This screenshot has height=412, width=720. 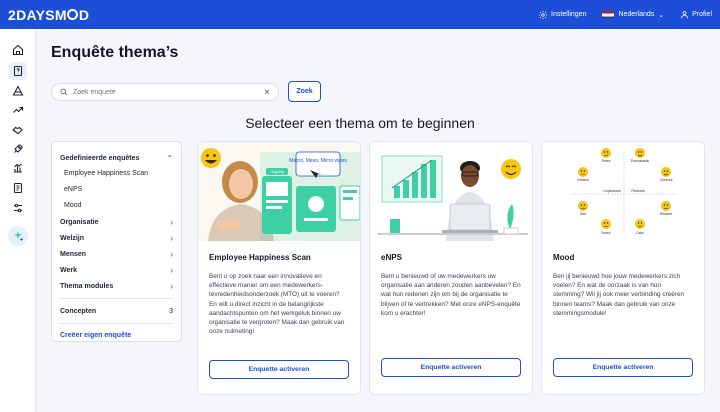 I want to click on sidebar-item-surveys, so click(x=18, y=71).